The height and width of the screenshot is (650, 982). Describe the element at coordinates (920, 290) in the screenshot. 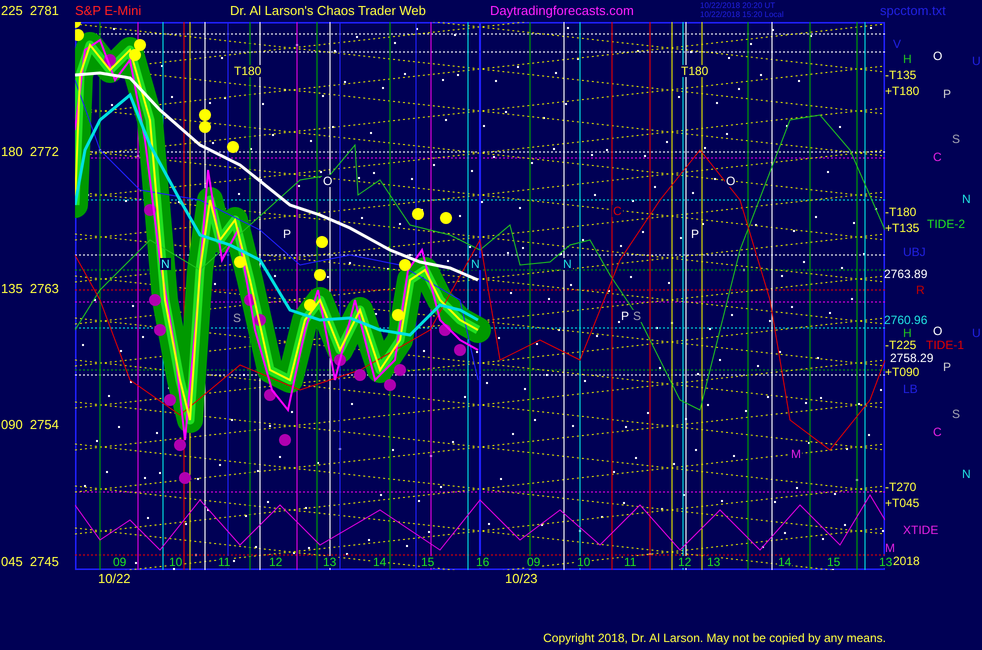

I see `level-label: R` at that location.